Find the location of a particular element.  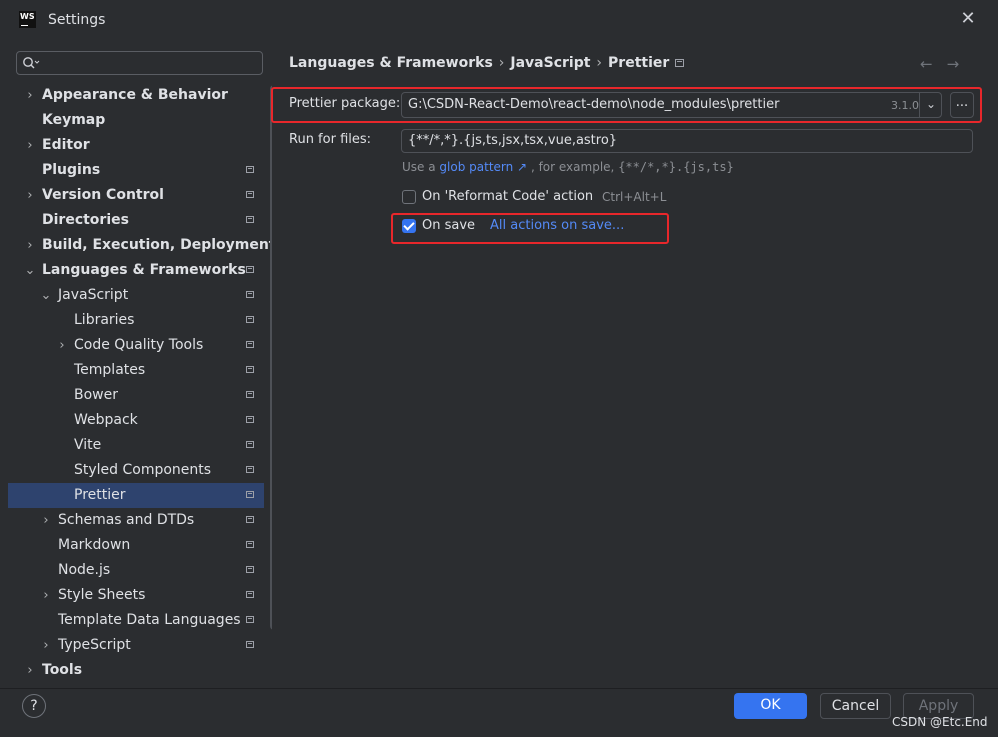

sidebar-item: › Code Quality Tools is located at coordinates (136, 345).